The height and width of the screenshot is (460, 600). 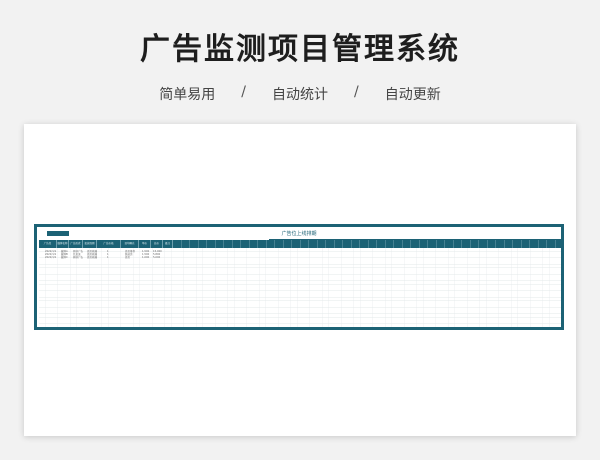 What do you see at coordinates (146, 257) in the screenshot?
I see `table-cell: 1,000` at bounding box center [146, 257].